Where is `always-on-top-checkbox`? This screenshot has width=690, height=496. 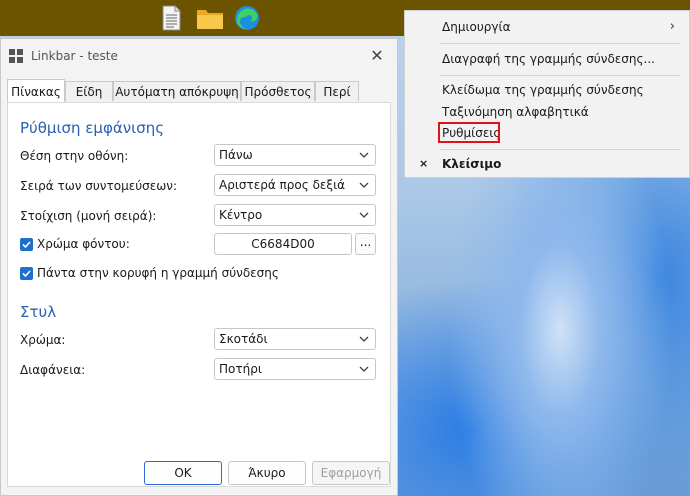 always-on-top-checkbox is located at coordinates (26, 273).